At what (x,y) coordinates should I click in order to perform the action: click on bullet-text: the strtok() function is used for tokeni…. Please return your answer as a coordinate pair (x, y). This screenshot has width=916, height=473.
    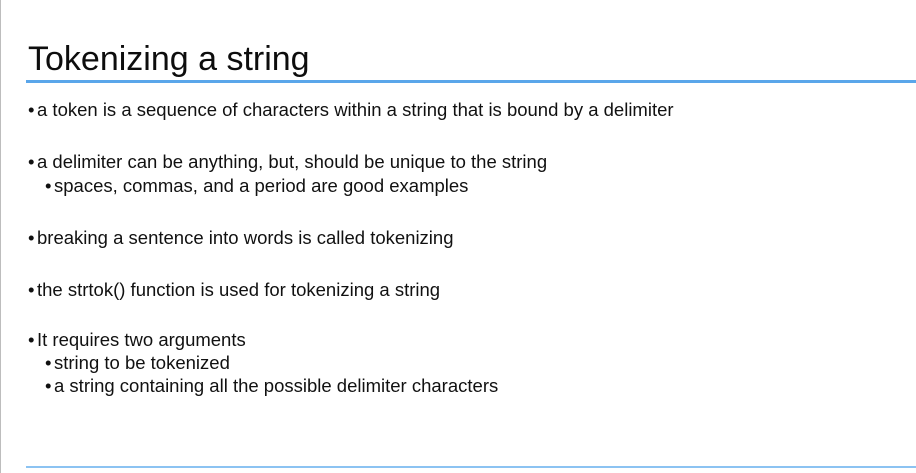
    Looking at the image, I should click on (239, 289).